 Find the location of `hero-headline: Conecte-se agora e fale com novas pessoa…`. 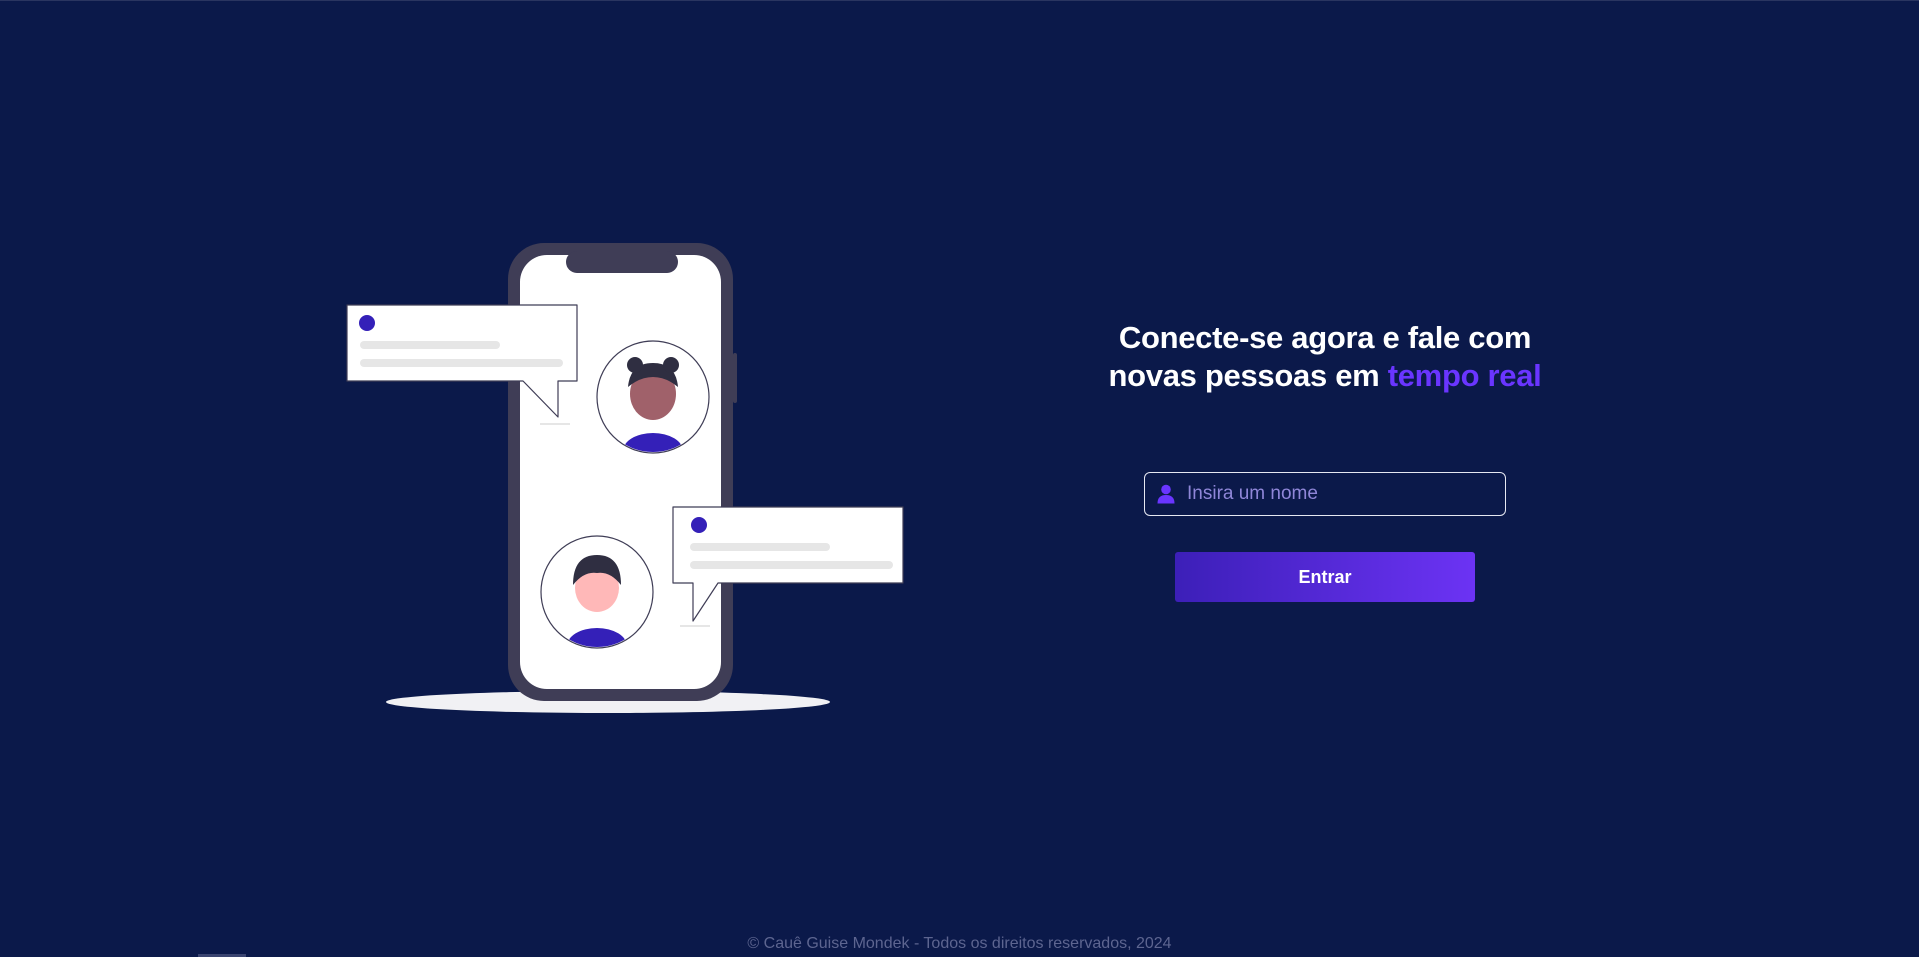

hero-headline: Conecte-se agora e fale com novas pessoa… is located at coordinates (1325, 357).